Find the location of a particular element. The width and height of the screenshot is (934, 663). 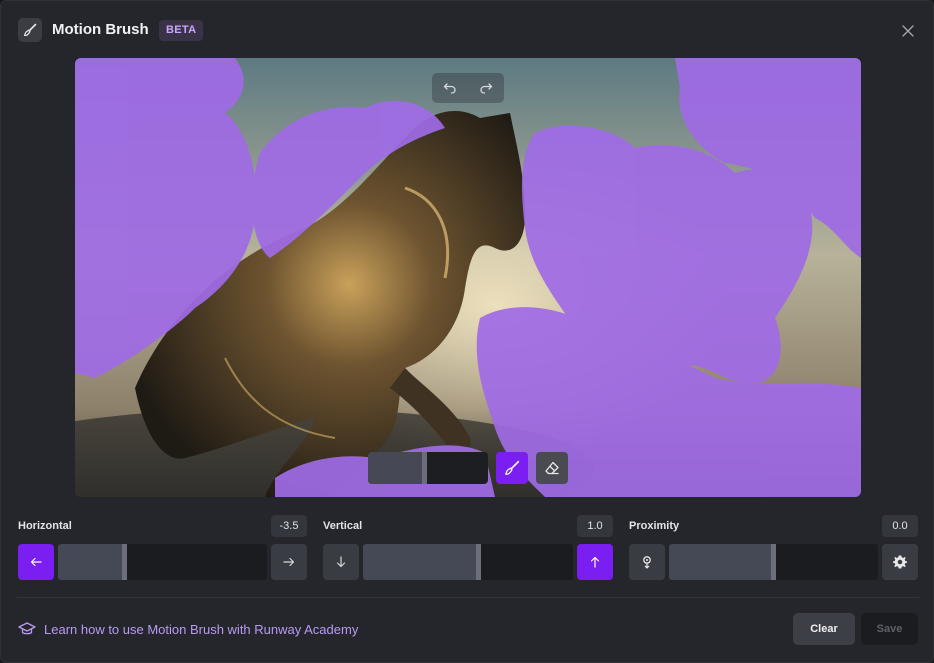

undo-redo-group is located at coordinates (468, 88).